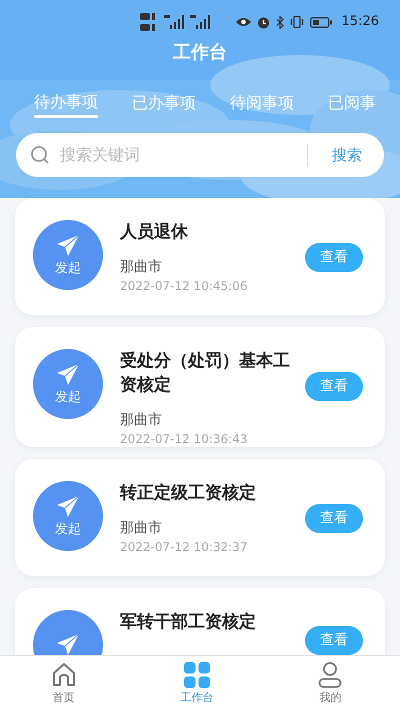 The image size is (400, 711). Describe the element at coordinates (321, 22) in the screenshot. I see `battery-icon` at that location.